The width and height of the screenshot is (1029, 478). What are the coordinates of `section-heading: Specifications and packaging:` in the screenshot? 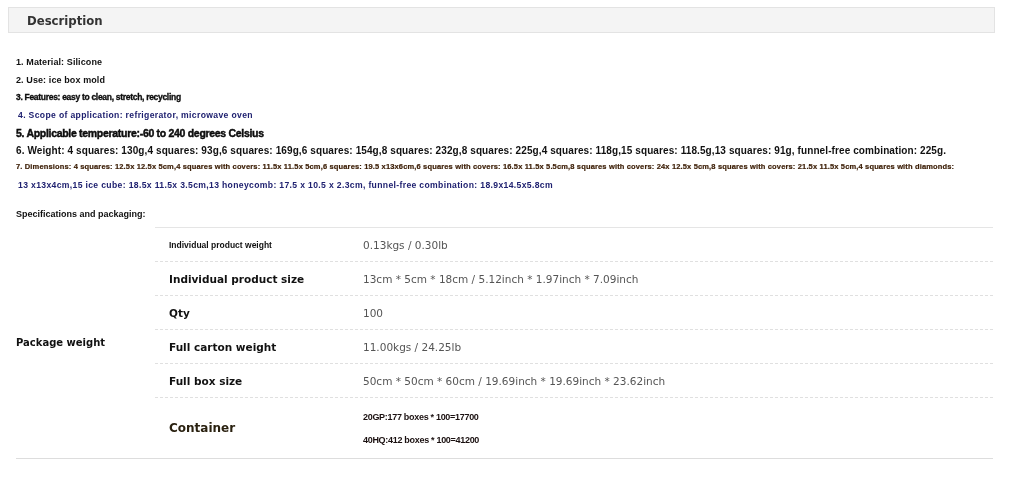 It's located at (81, 214).